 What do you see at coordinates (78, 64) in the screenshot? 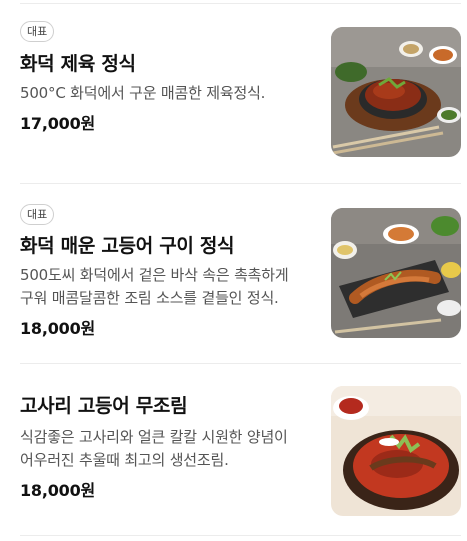
I see `menu-item-name: 화덕 제육 정식` at bounding box center [78, 64].